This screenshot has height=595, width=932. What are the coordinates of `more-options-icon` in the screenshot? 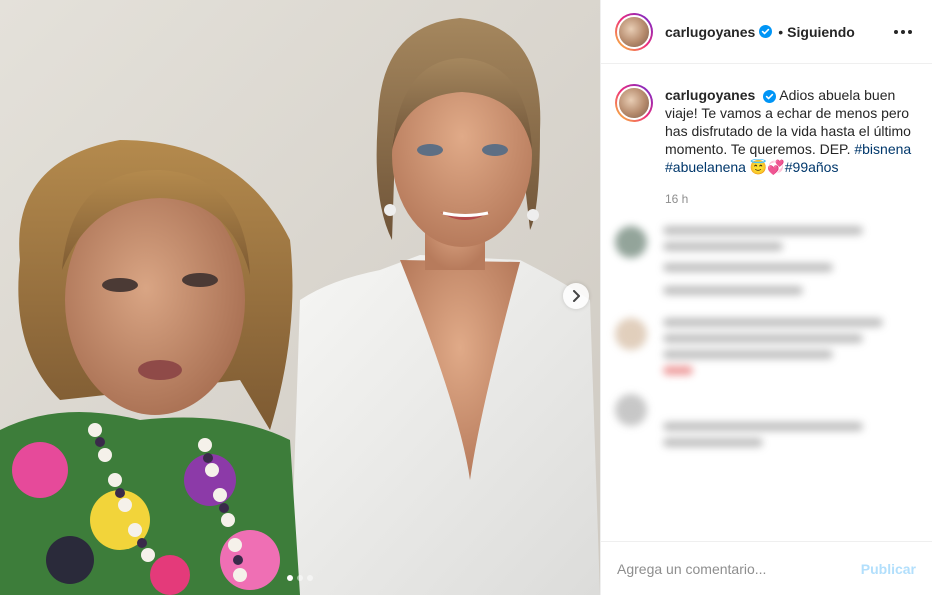 It's located at (903, 32).